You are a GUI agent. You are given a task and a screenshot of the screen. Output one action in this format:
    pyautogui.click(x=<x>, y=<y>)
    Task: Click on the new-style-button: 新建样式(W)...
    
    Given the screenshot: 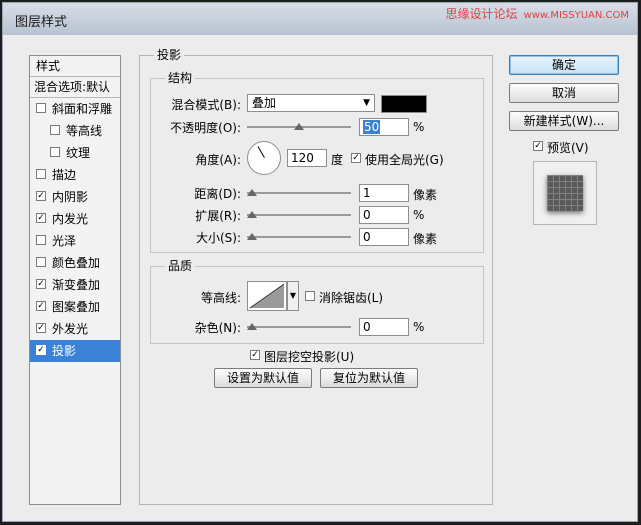 What is the action you would take?
    pyautogui.click(x=564, y=121)
    